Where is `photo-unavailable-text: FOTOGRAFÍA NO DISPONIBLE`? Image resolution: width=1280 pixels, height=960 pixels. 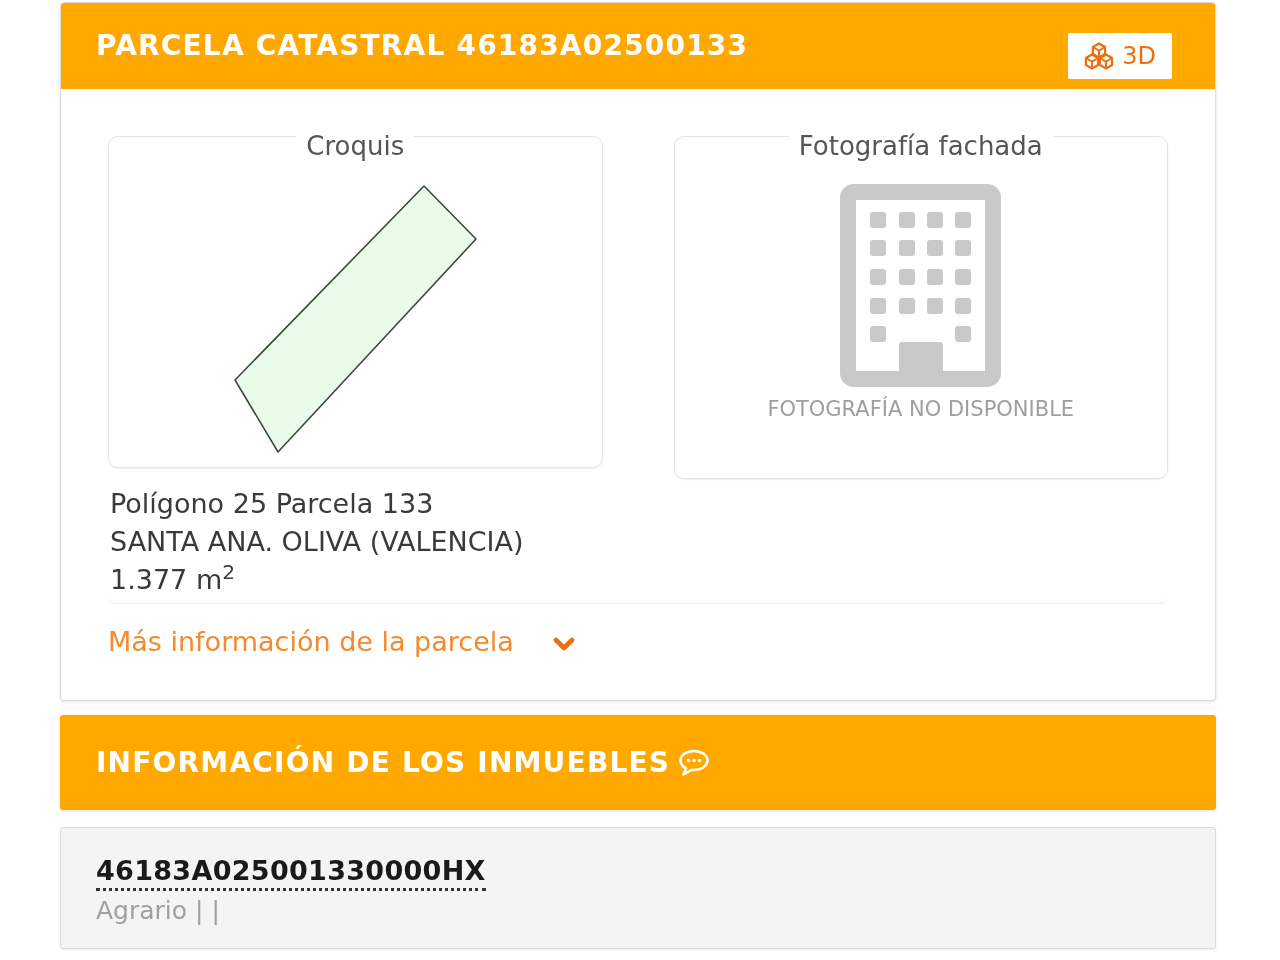
photo-unavailable-text: FOTOGRAFÍA NO DISPONIBLE is located at coordinates (921, 409).